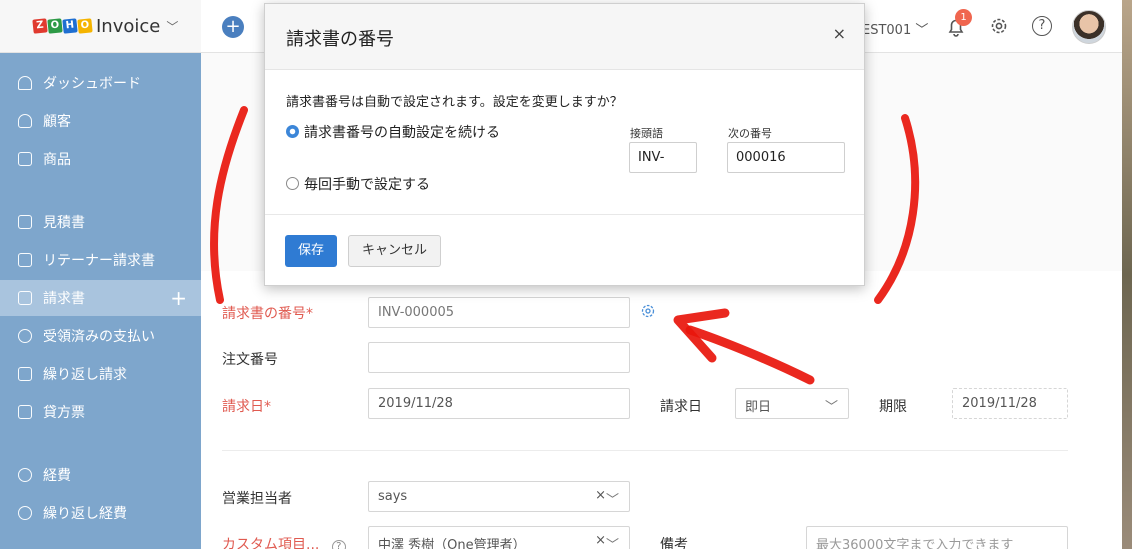 The width and height of the screenshot is (1132, 549). I want to click on avatar, so click(1089, 27).